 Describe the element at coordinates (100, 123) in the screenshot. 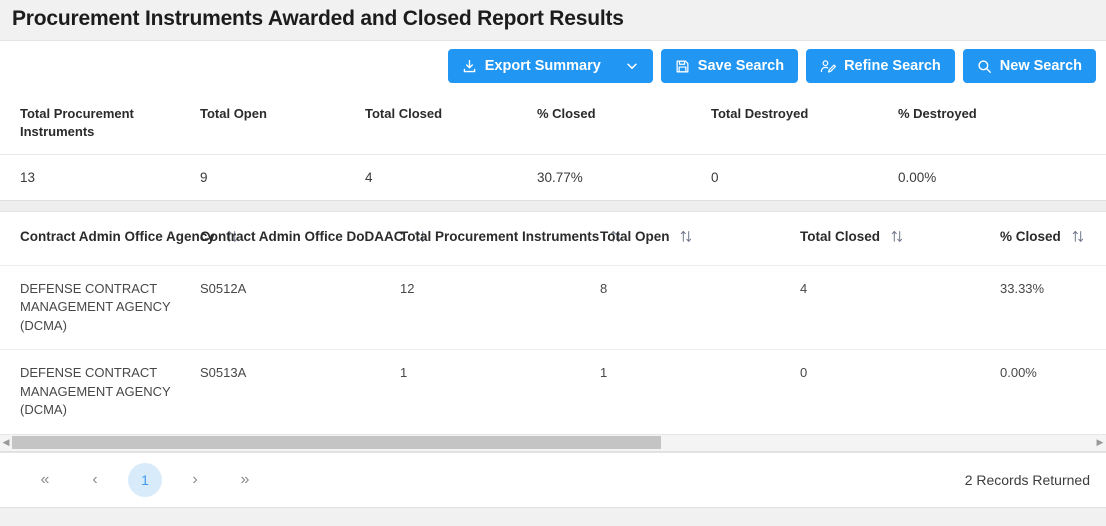

I see `summary-col-total-instruments: Total Procurement Instruments` at that location.